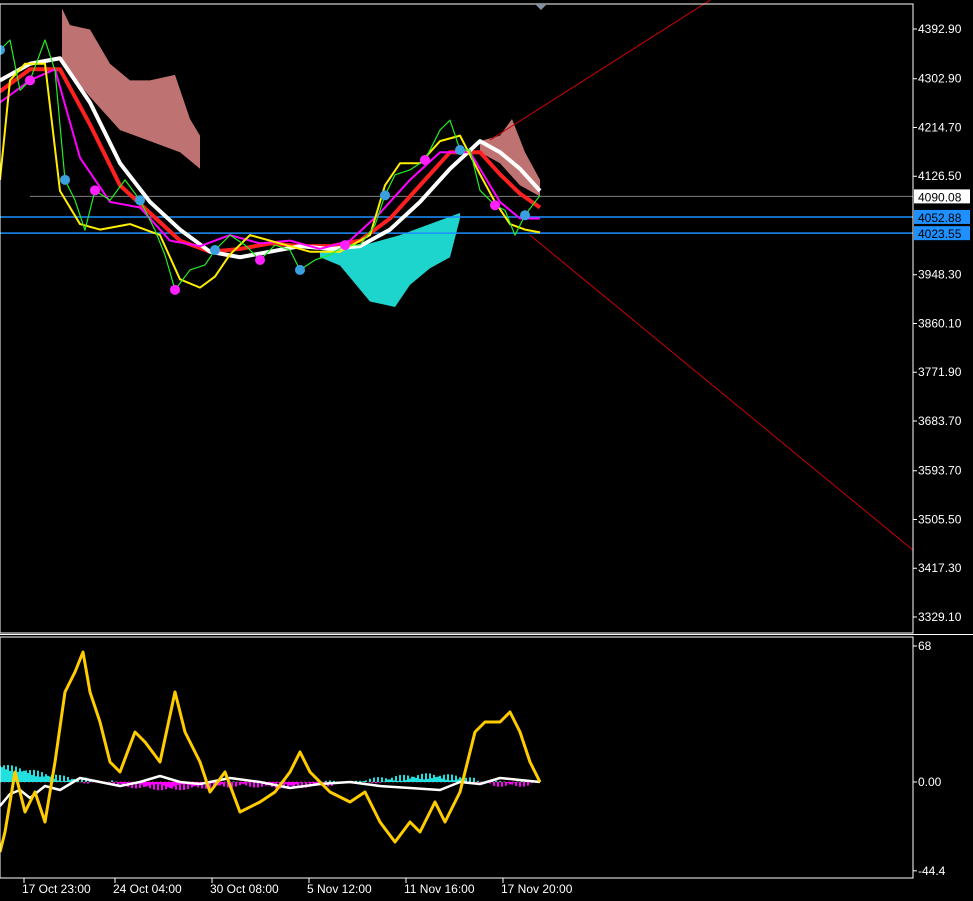 Image resolution: width=973 pixels, height=901 pixels. What do you see at coordinates (541, 7) in the screenshot?
I see `shift-marker-icon` at bounding box center [541, 7].